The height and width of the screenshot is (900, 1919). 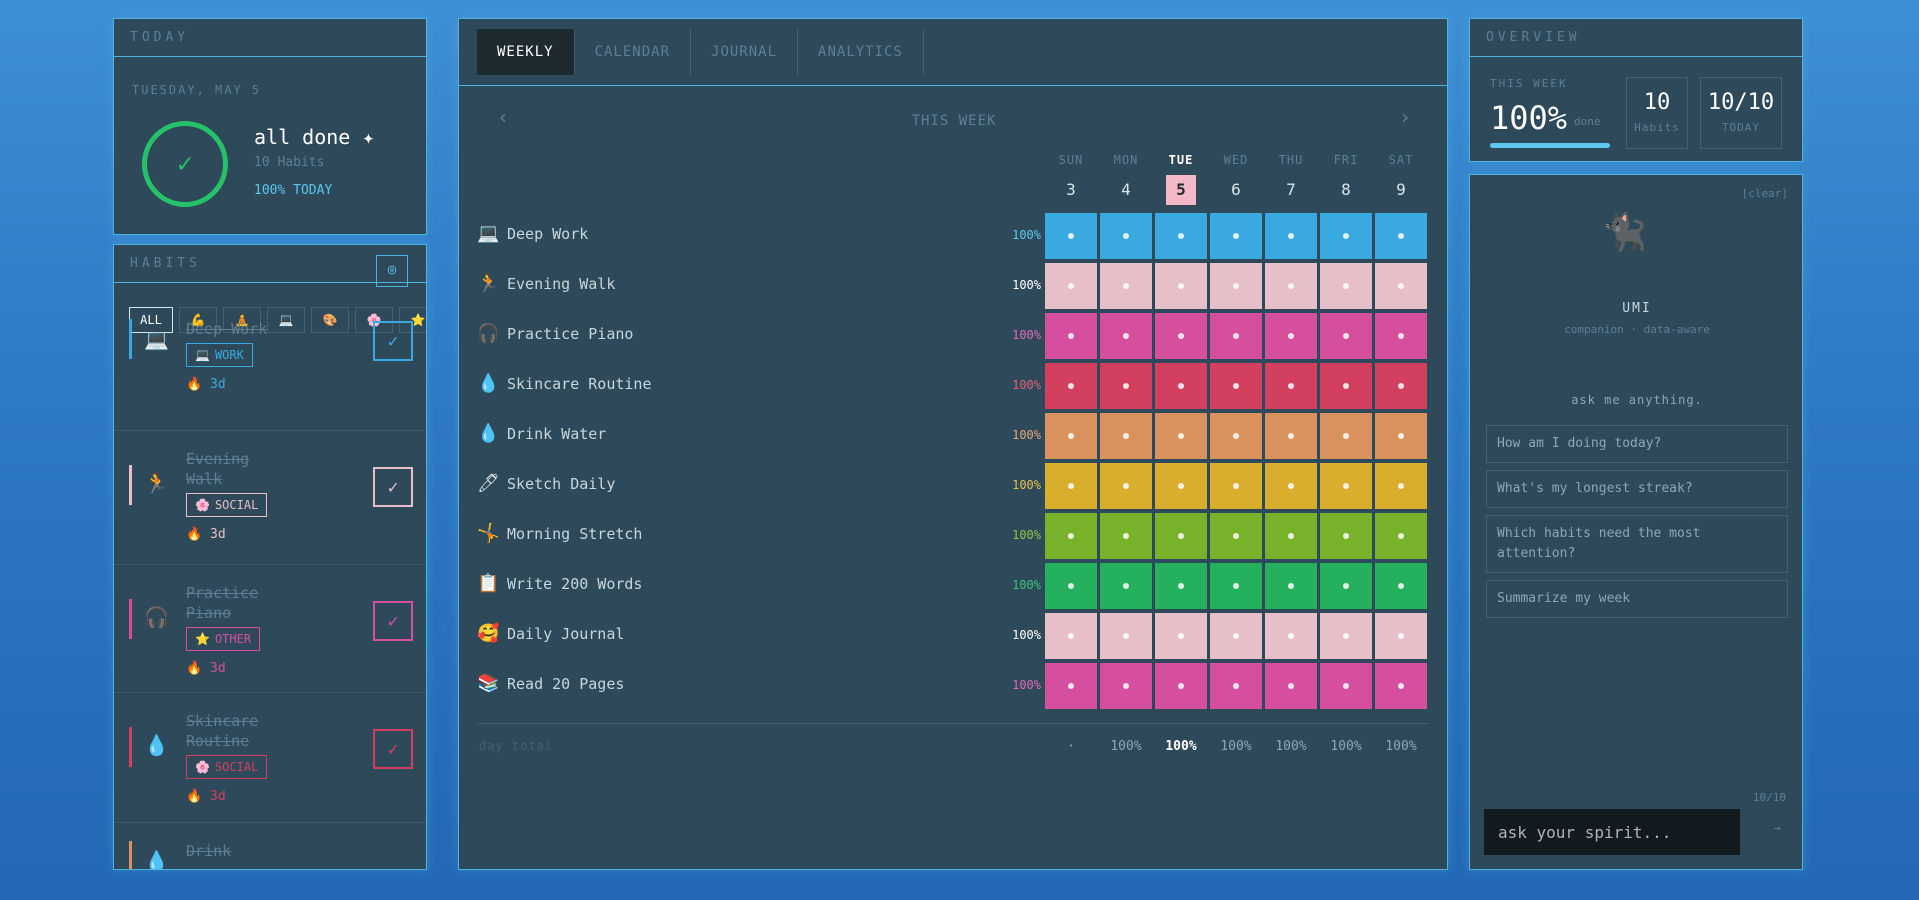 What do you see at coordinates (289, 162) in the screenshot?
I see `today-habit-count: 10 Habits` at bounding box center [289, 162].